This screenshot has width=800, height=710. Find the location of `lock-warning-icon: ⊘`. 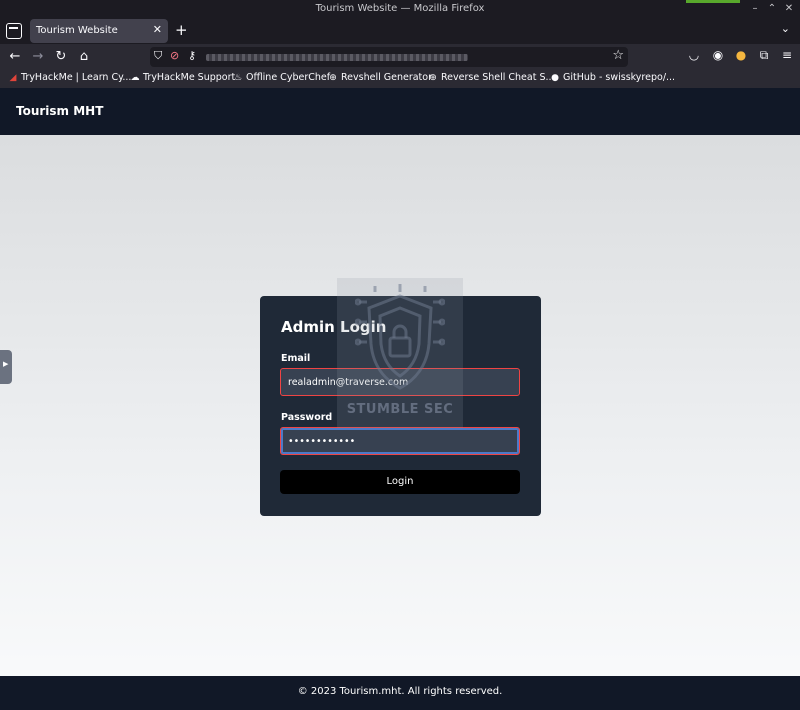

lock-warning-icon: ⊘ is located at coordinates (174, 55).